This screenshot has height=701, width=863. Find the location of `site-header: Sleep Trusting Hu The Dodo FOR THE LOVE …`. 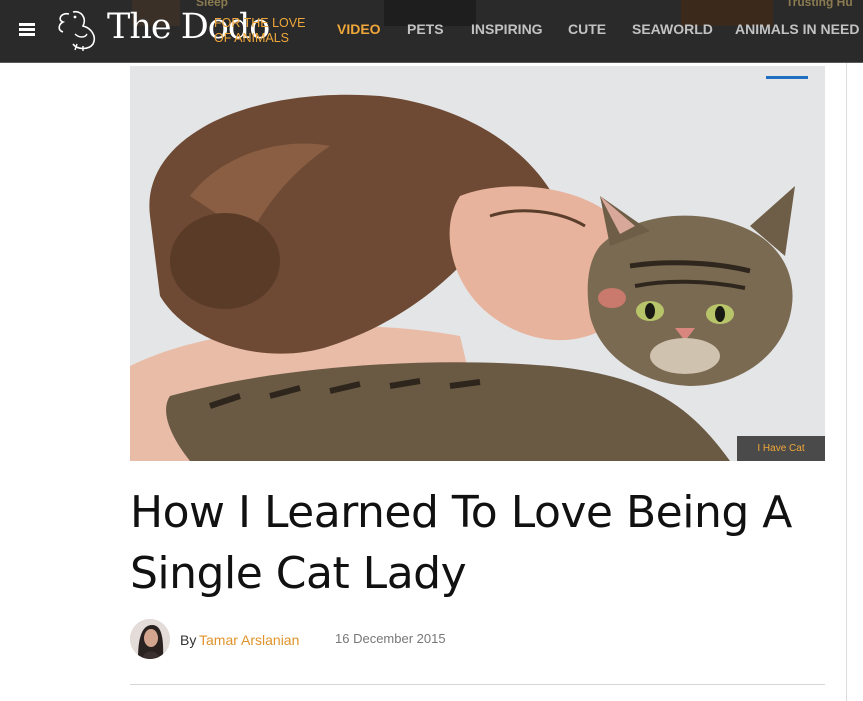

site-header: Sleep Trusting Hu The Dodo FOR THE LOVE … is located at coordinates (431, 31).